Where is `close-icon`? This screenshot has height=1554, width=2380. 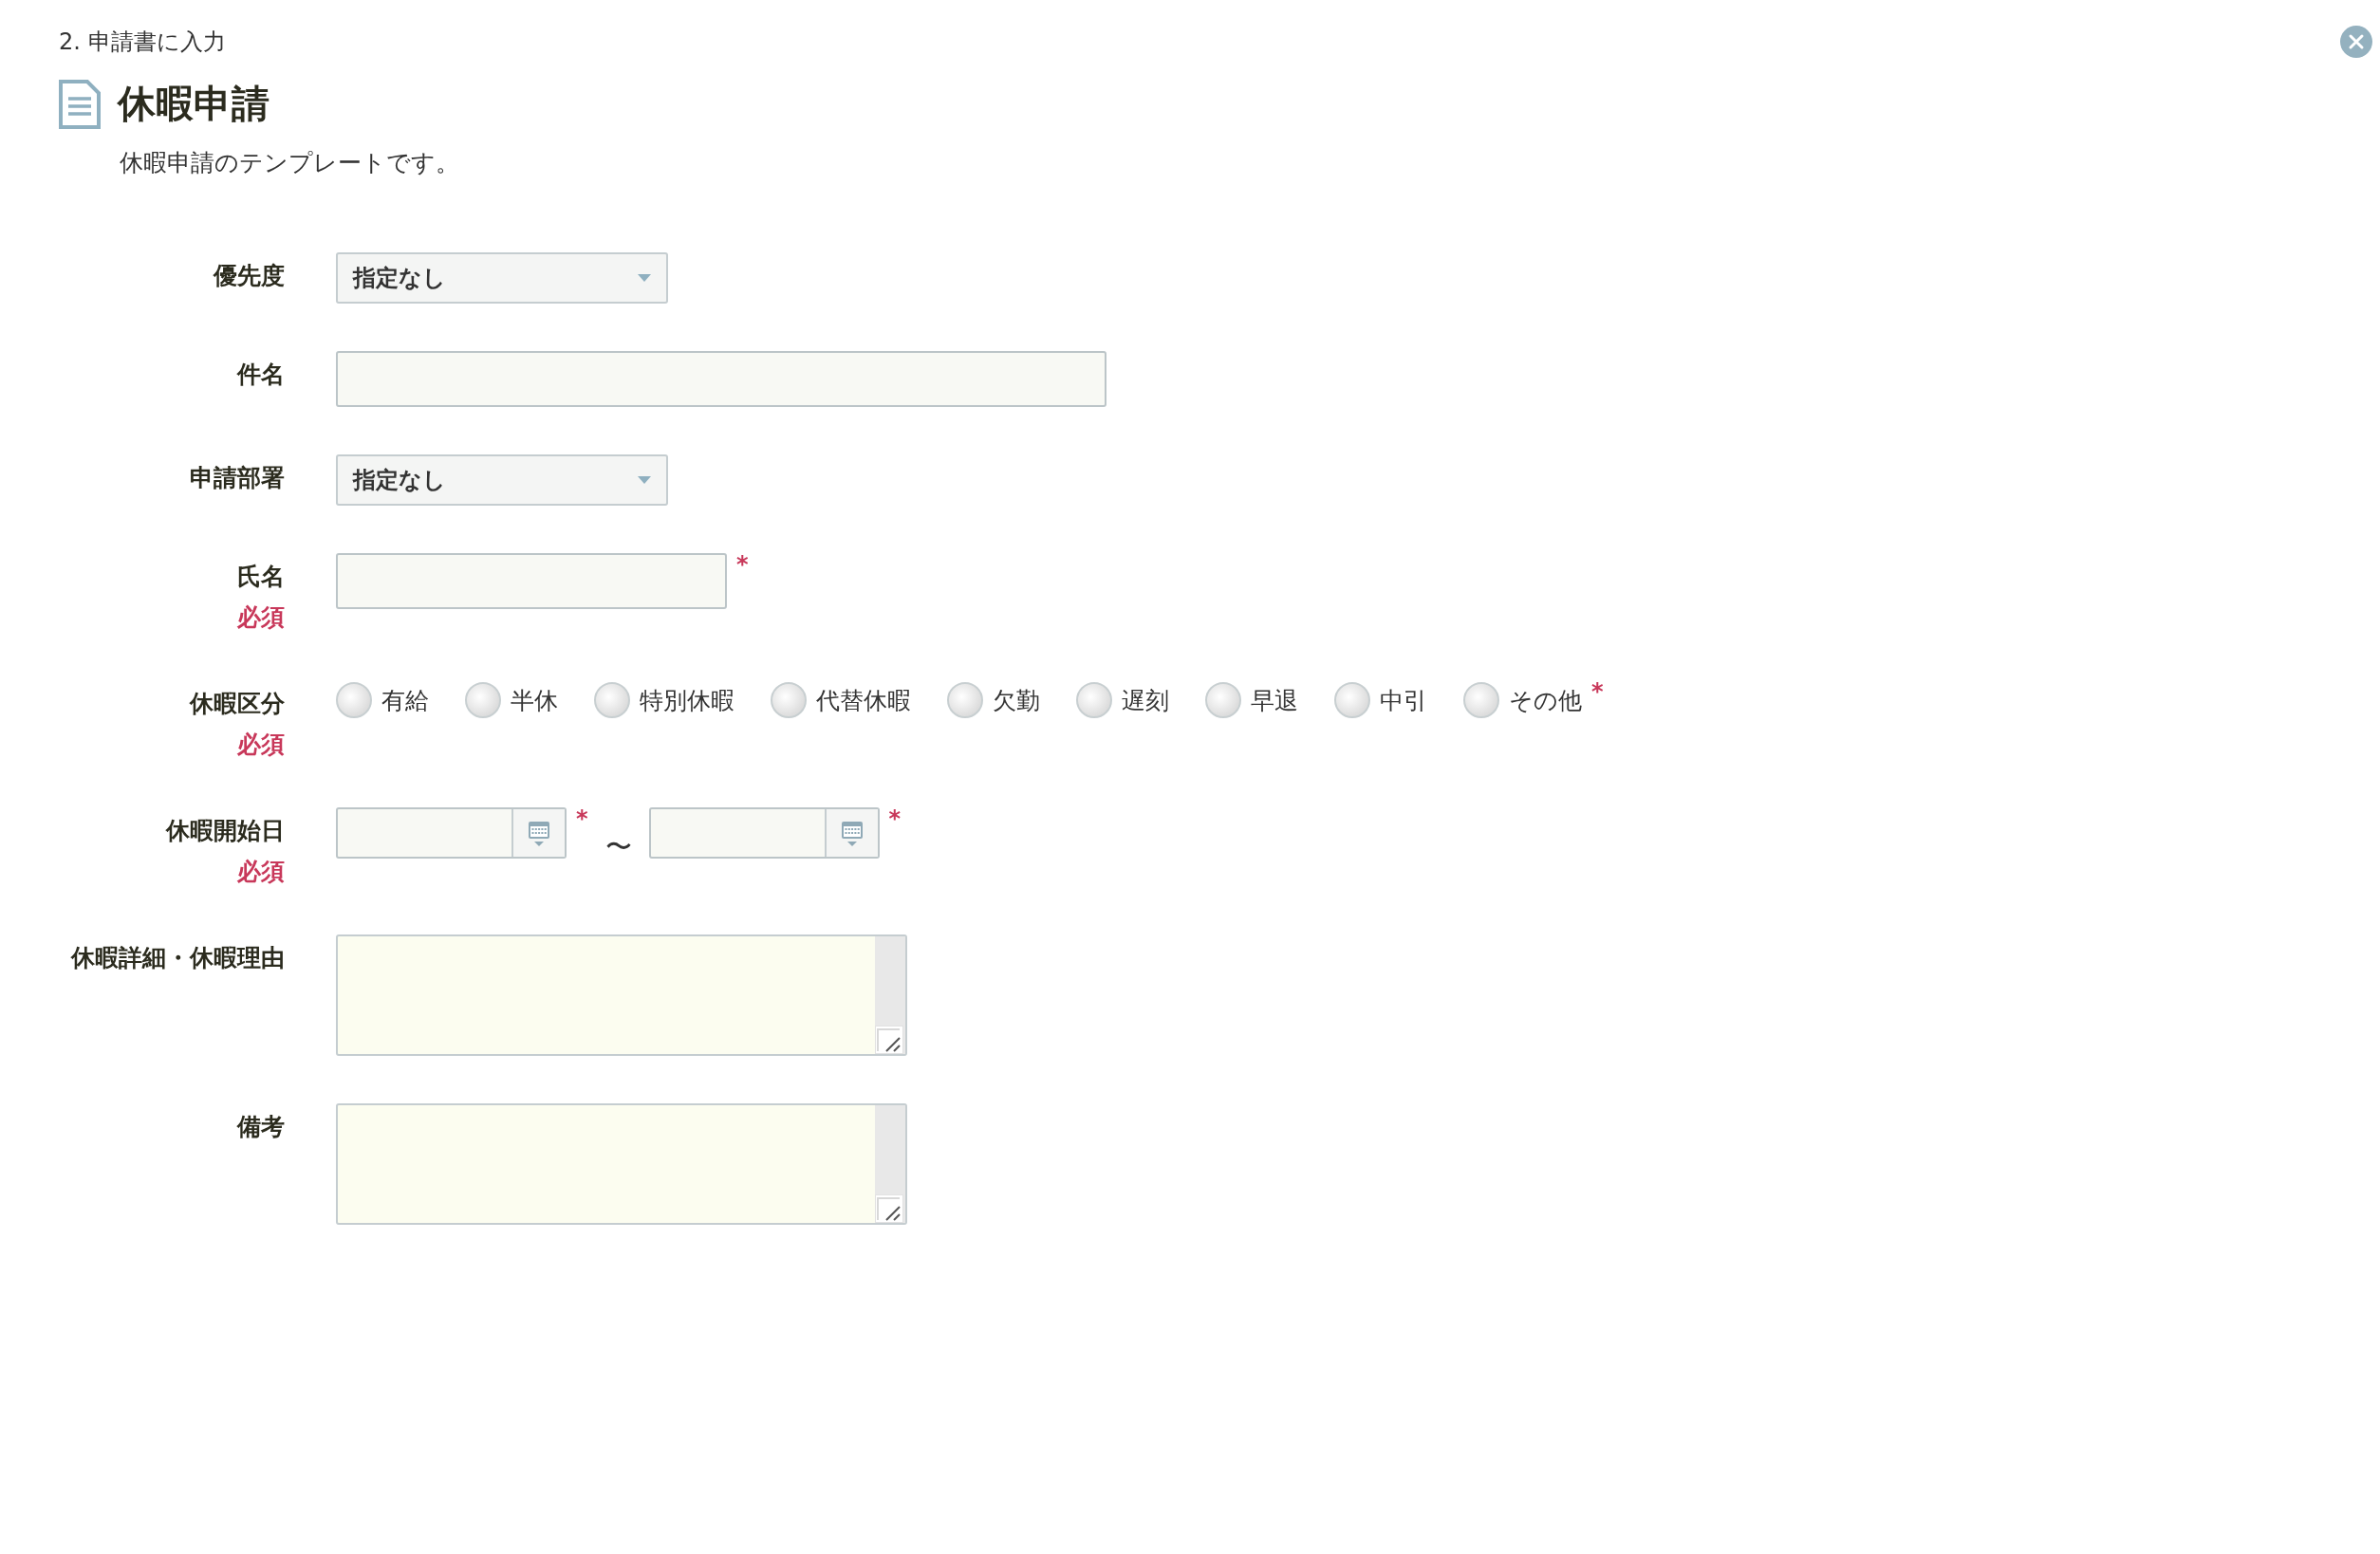
close-icon is located at coordinates (2356, 42).